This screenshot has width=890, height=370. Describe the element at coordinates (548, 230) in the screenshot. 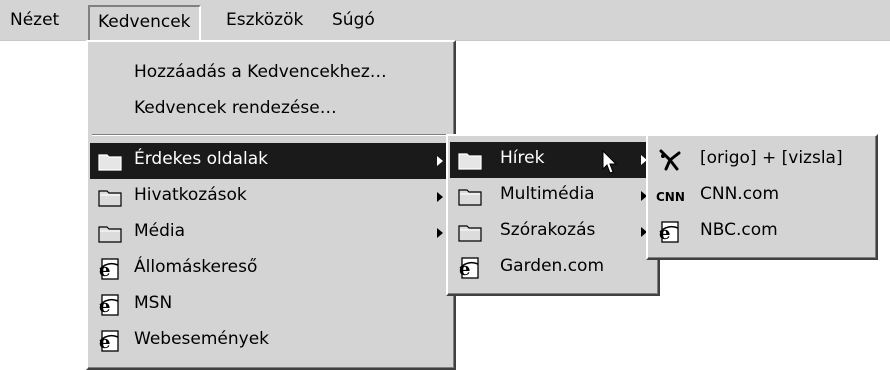

I see `submenu-item-label: Szórakozás` at that location.